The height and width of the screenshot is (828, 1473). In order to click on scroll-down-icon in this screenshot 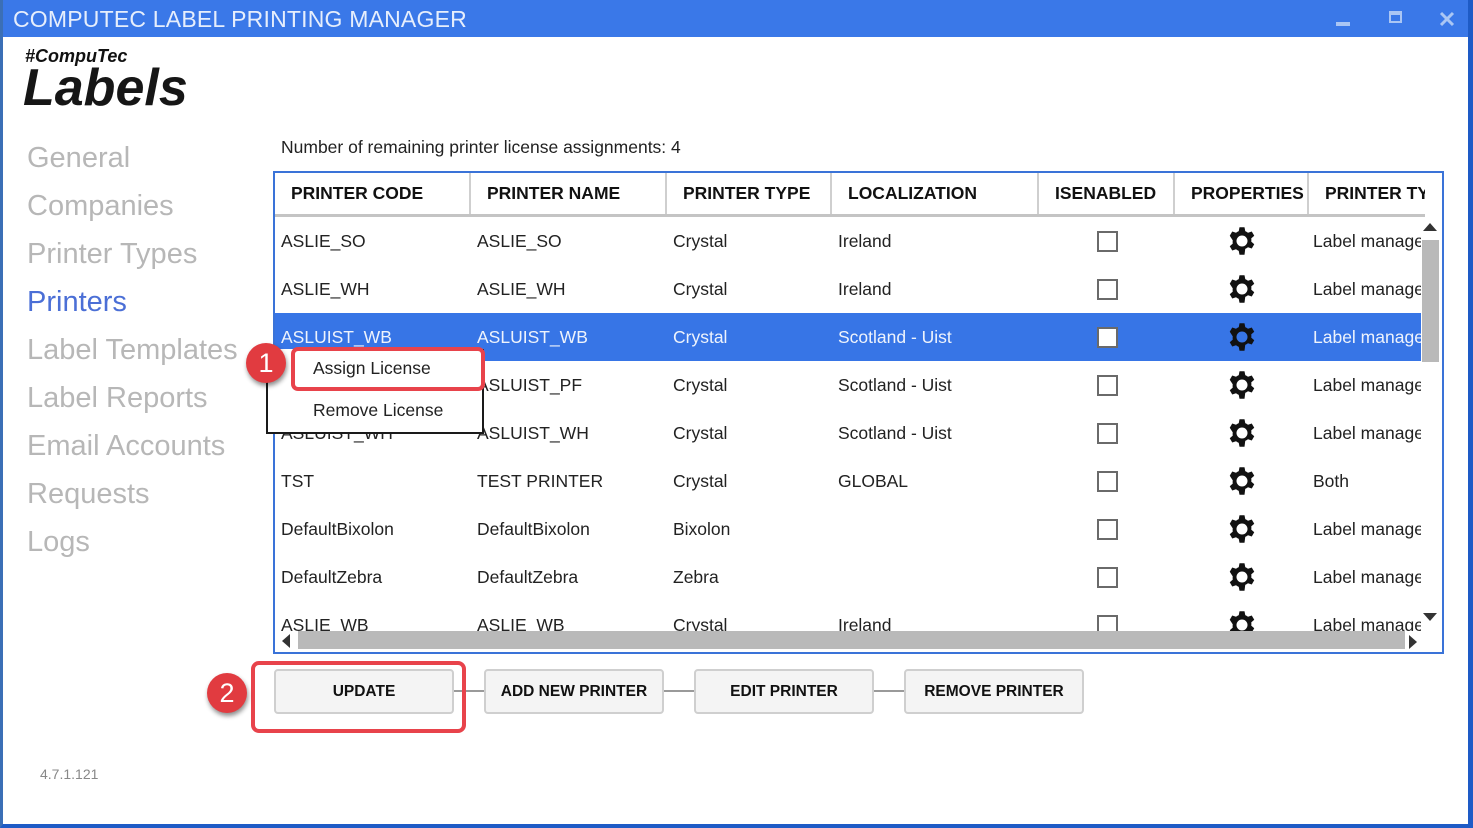, I will do `click(1430, 617)`.